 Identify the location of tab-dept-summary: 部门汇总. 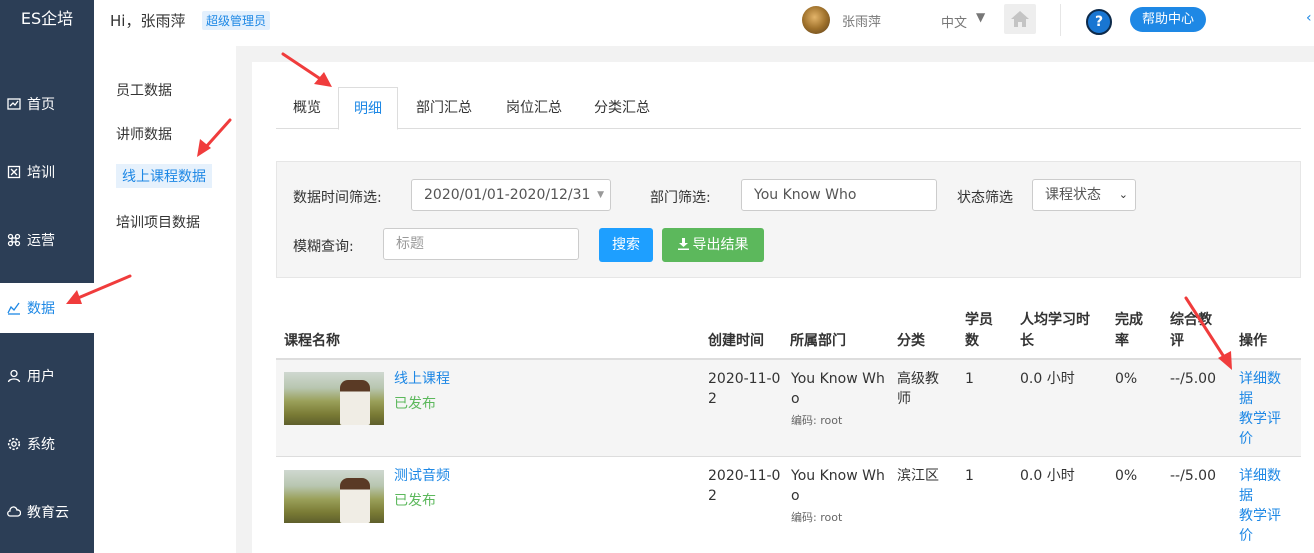
(444, 108).